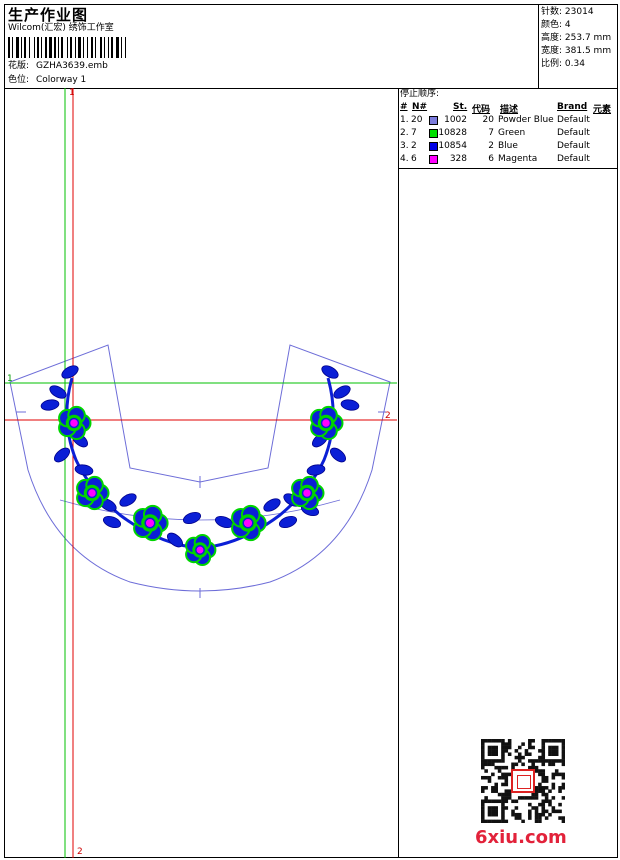 This screenshot has height=860, width=620. What do you see at coordinates (521, 837) in the screenshot?
I see `watermark-site: 6xiu.com` at bounding box center [521, 837].